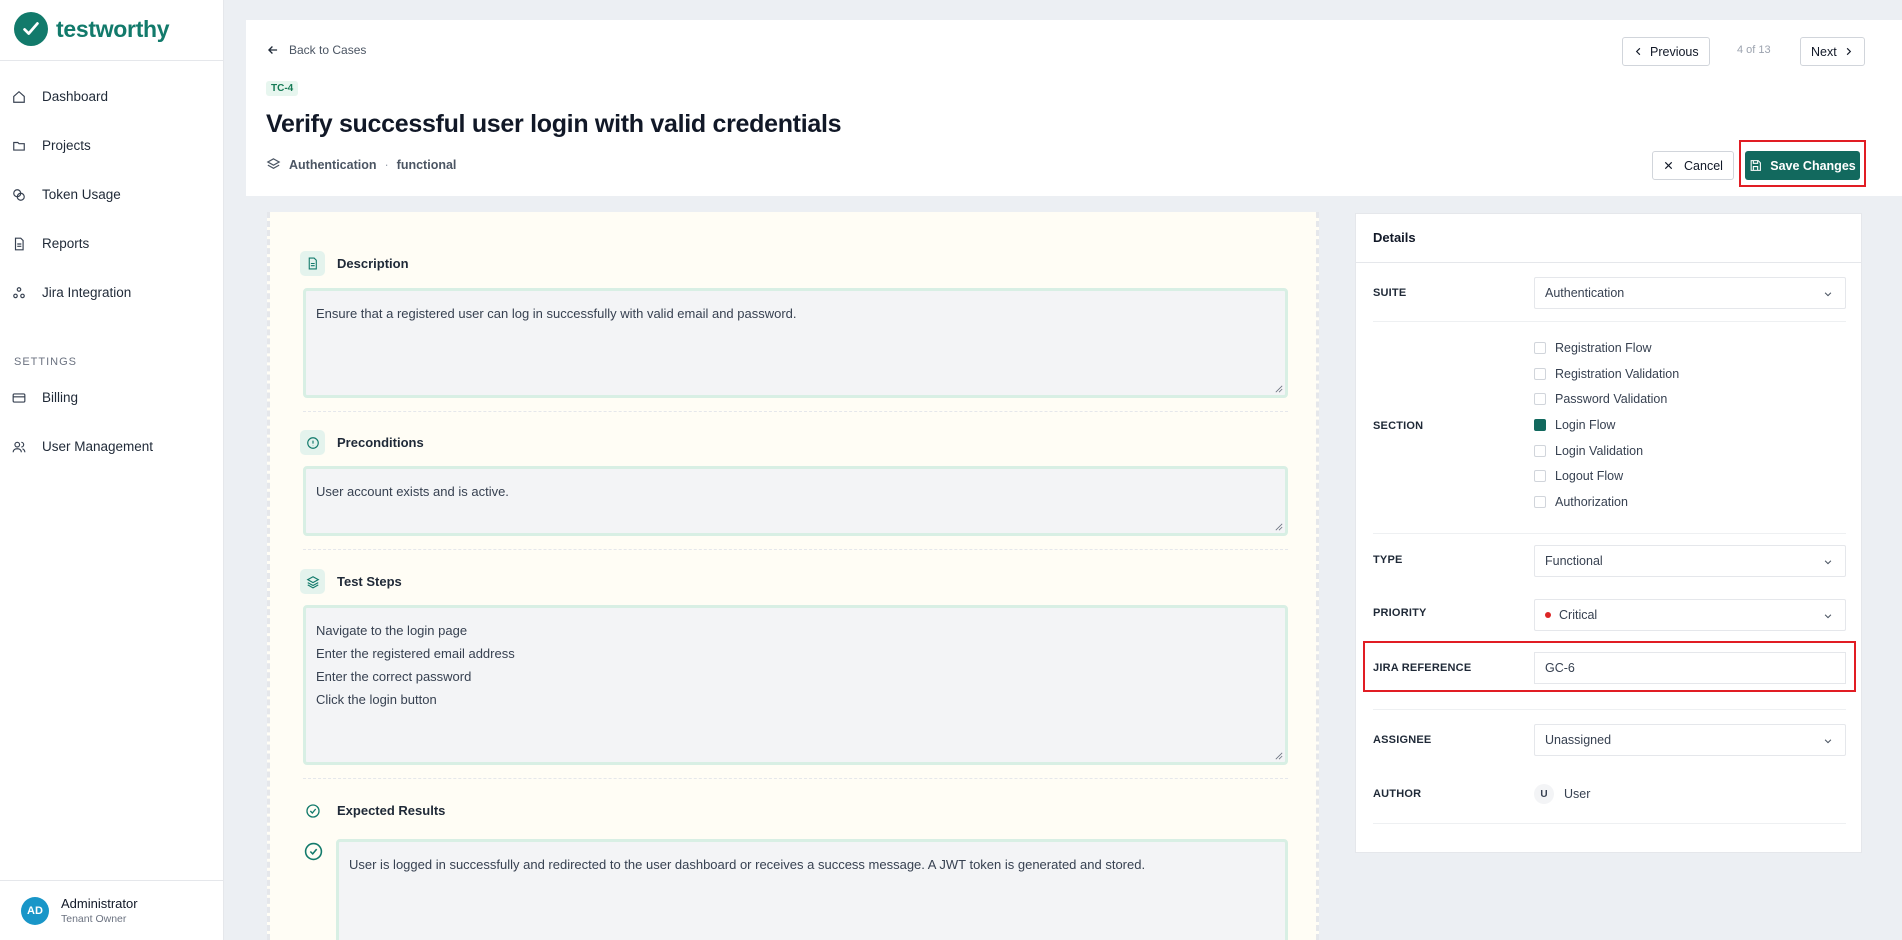 This screenshot has height=940, width=1902. Describe the element at coordinates (111, 145) in the screenshot. I see `sidebar-item-projects: Projects` at that location.